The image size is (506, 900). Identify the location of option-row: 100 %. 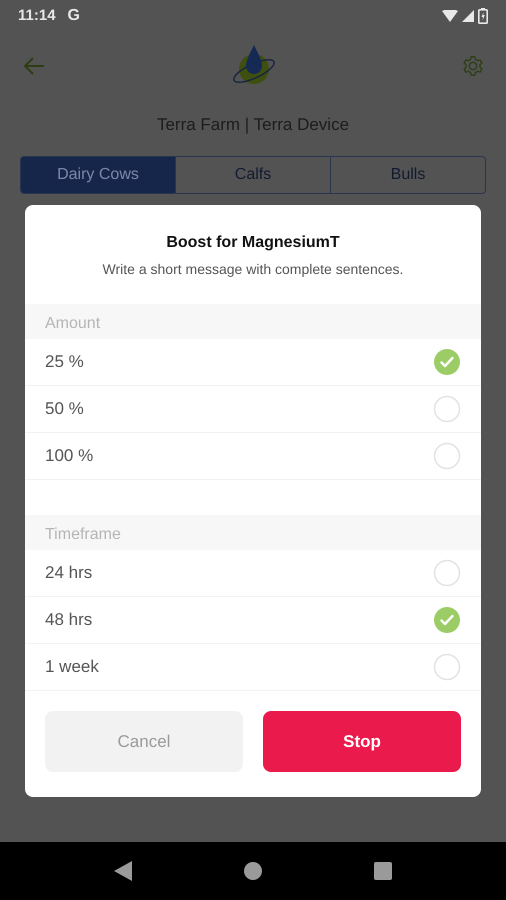
(253, 456).